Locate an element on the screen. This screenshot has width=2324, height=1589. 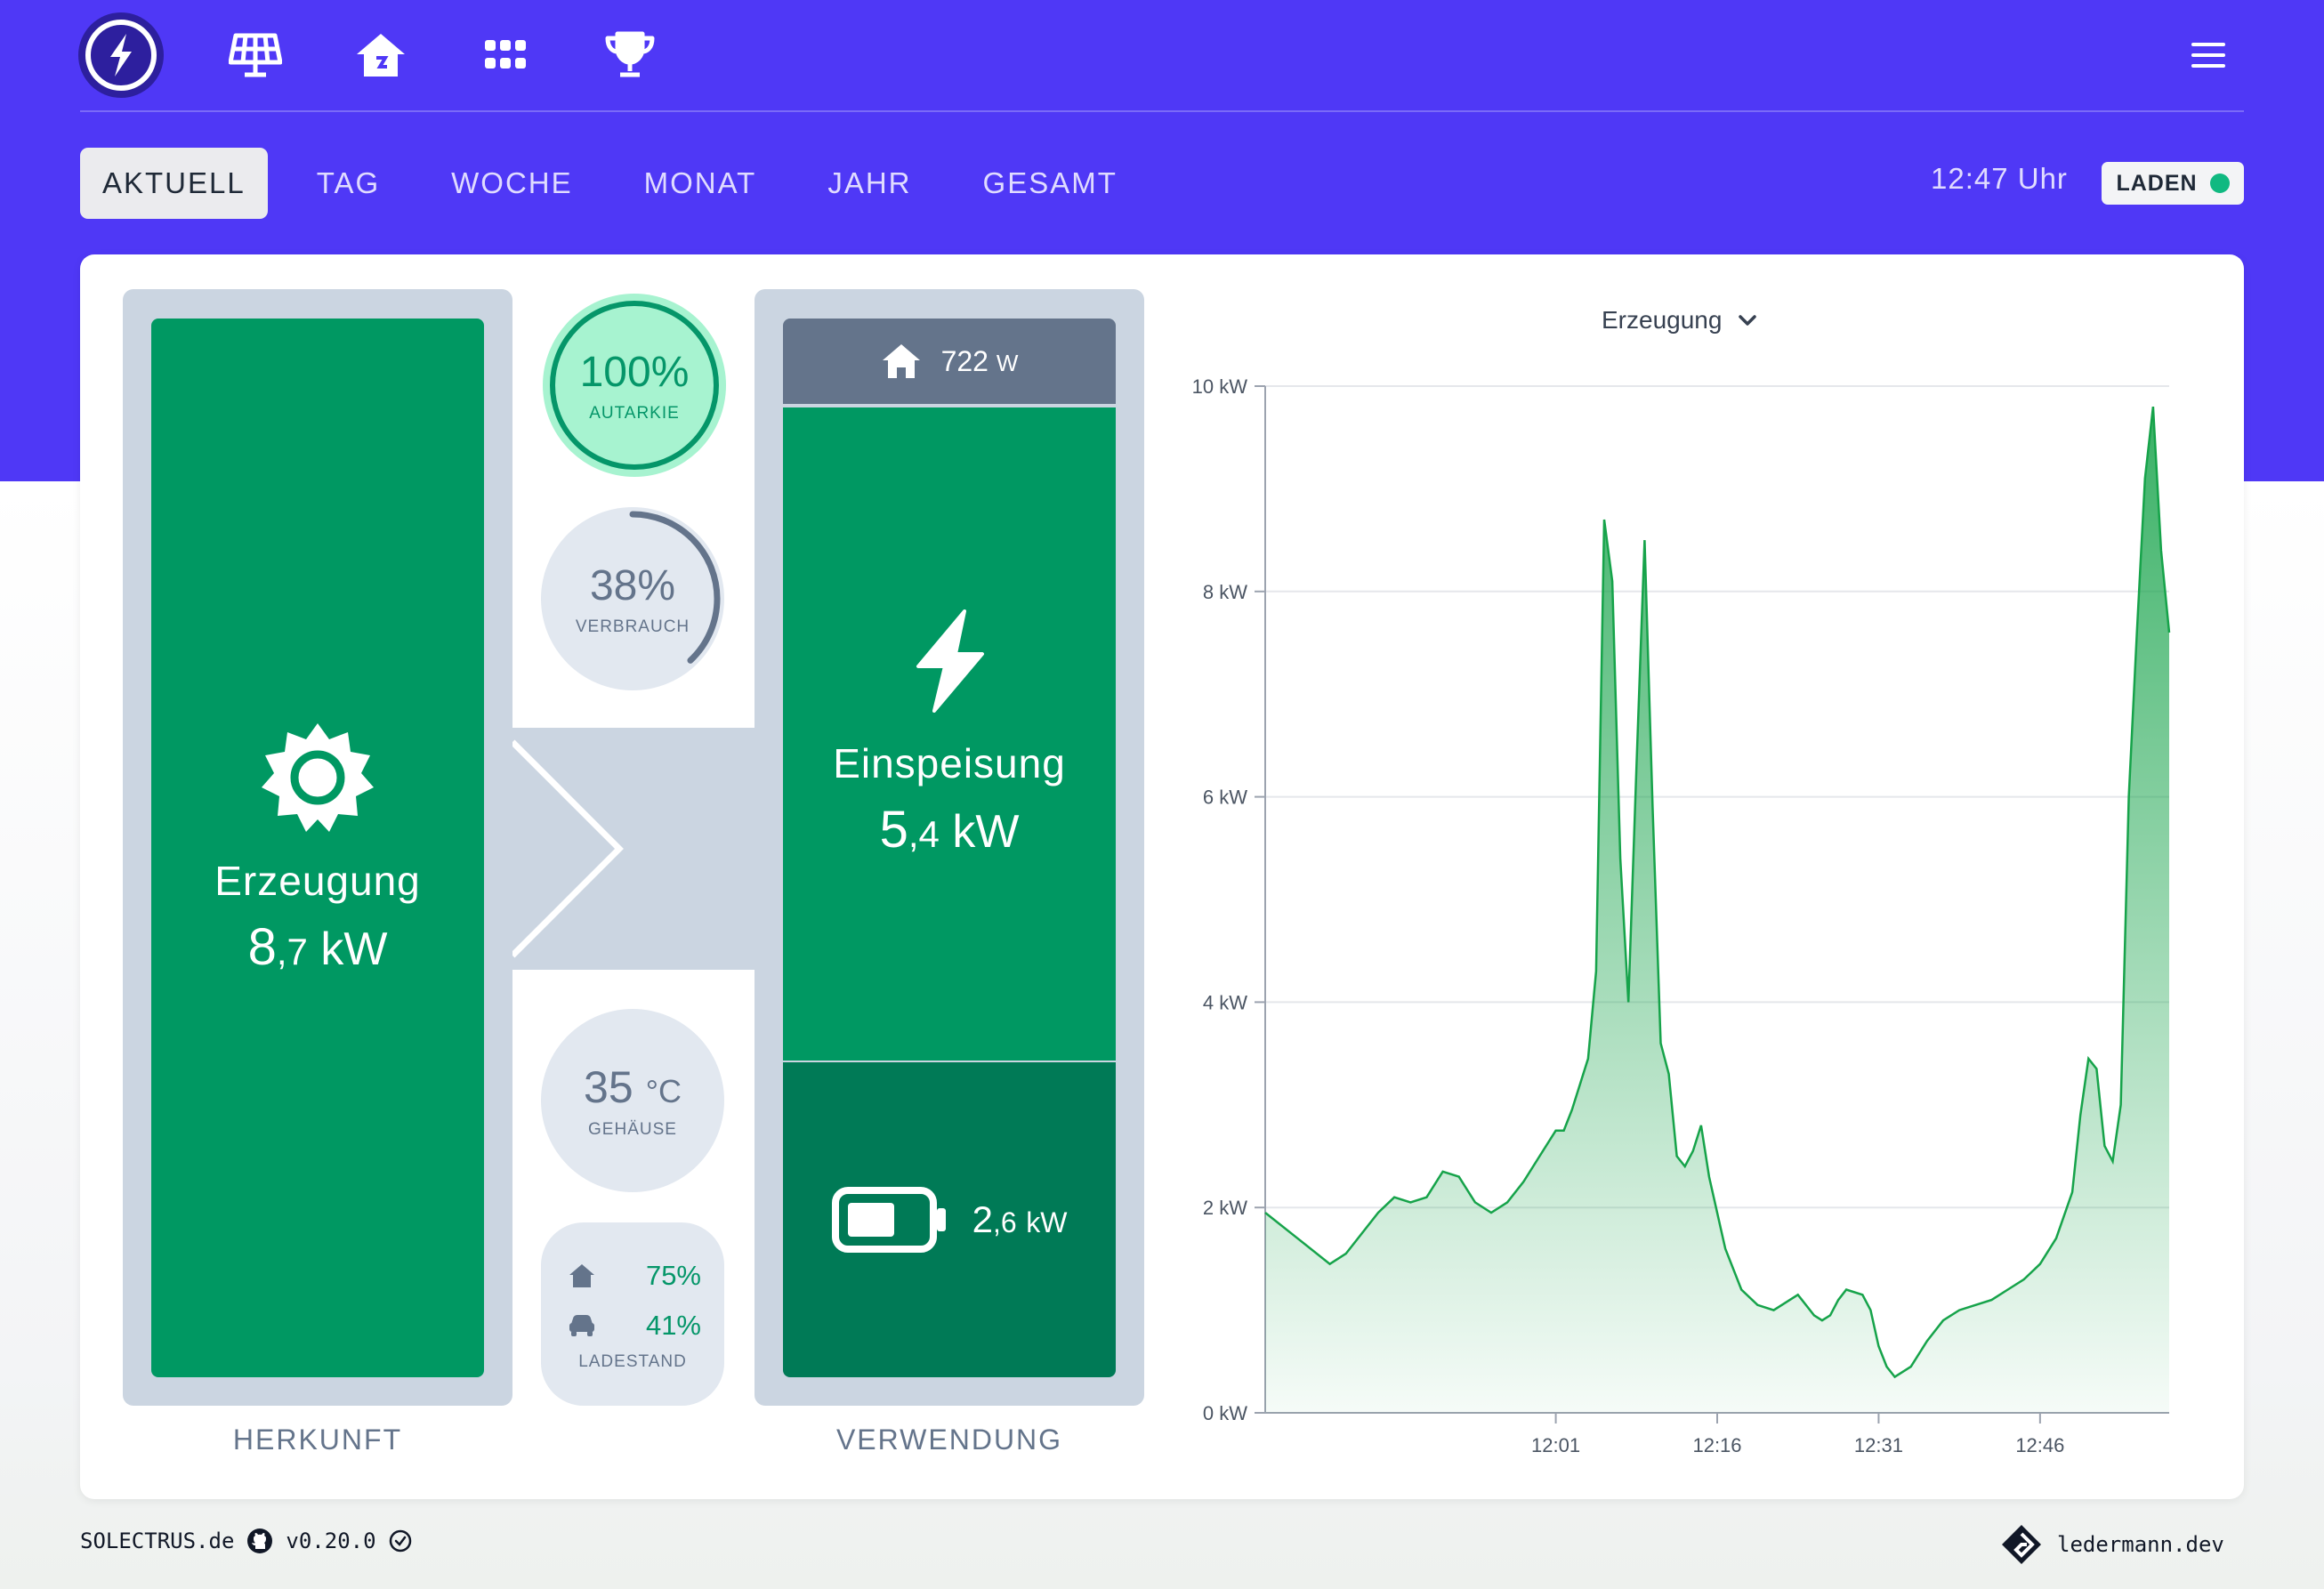
chart-x-label: 12:01 is located at coordinates (1555, 1445).